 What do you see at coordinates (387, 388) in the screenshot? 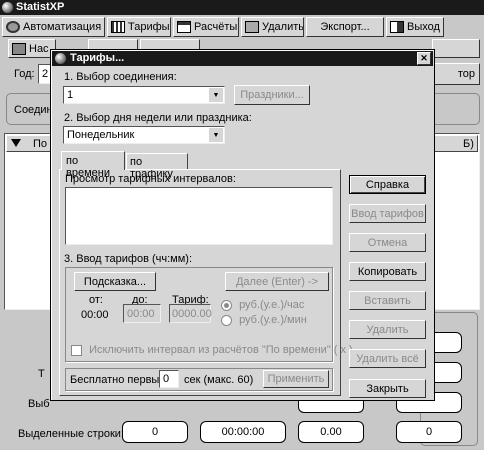
I see `close-button: Закрыть` at bounding box center [387, 388].